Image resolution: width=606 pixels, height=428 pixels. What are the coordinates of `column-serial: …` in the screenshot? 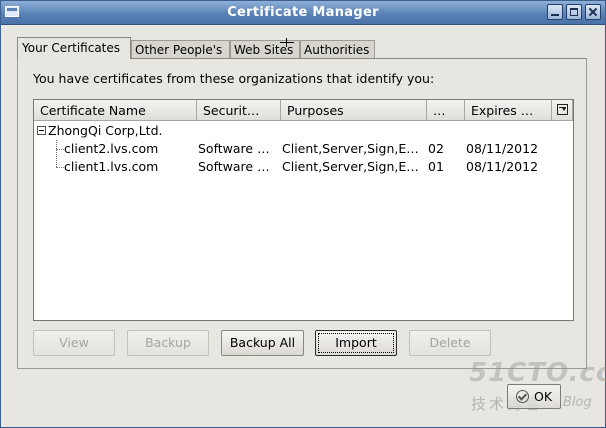 It's located at (446, 110).